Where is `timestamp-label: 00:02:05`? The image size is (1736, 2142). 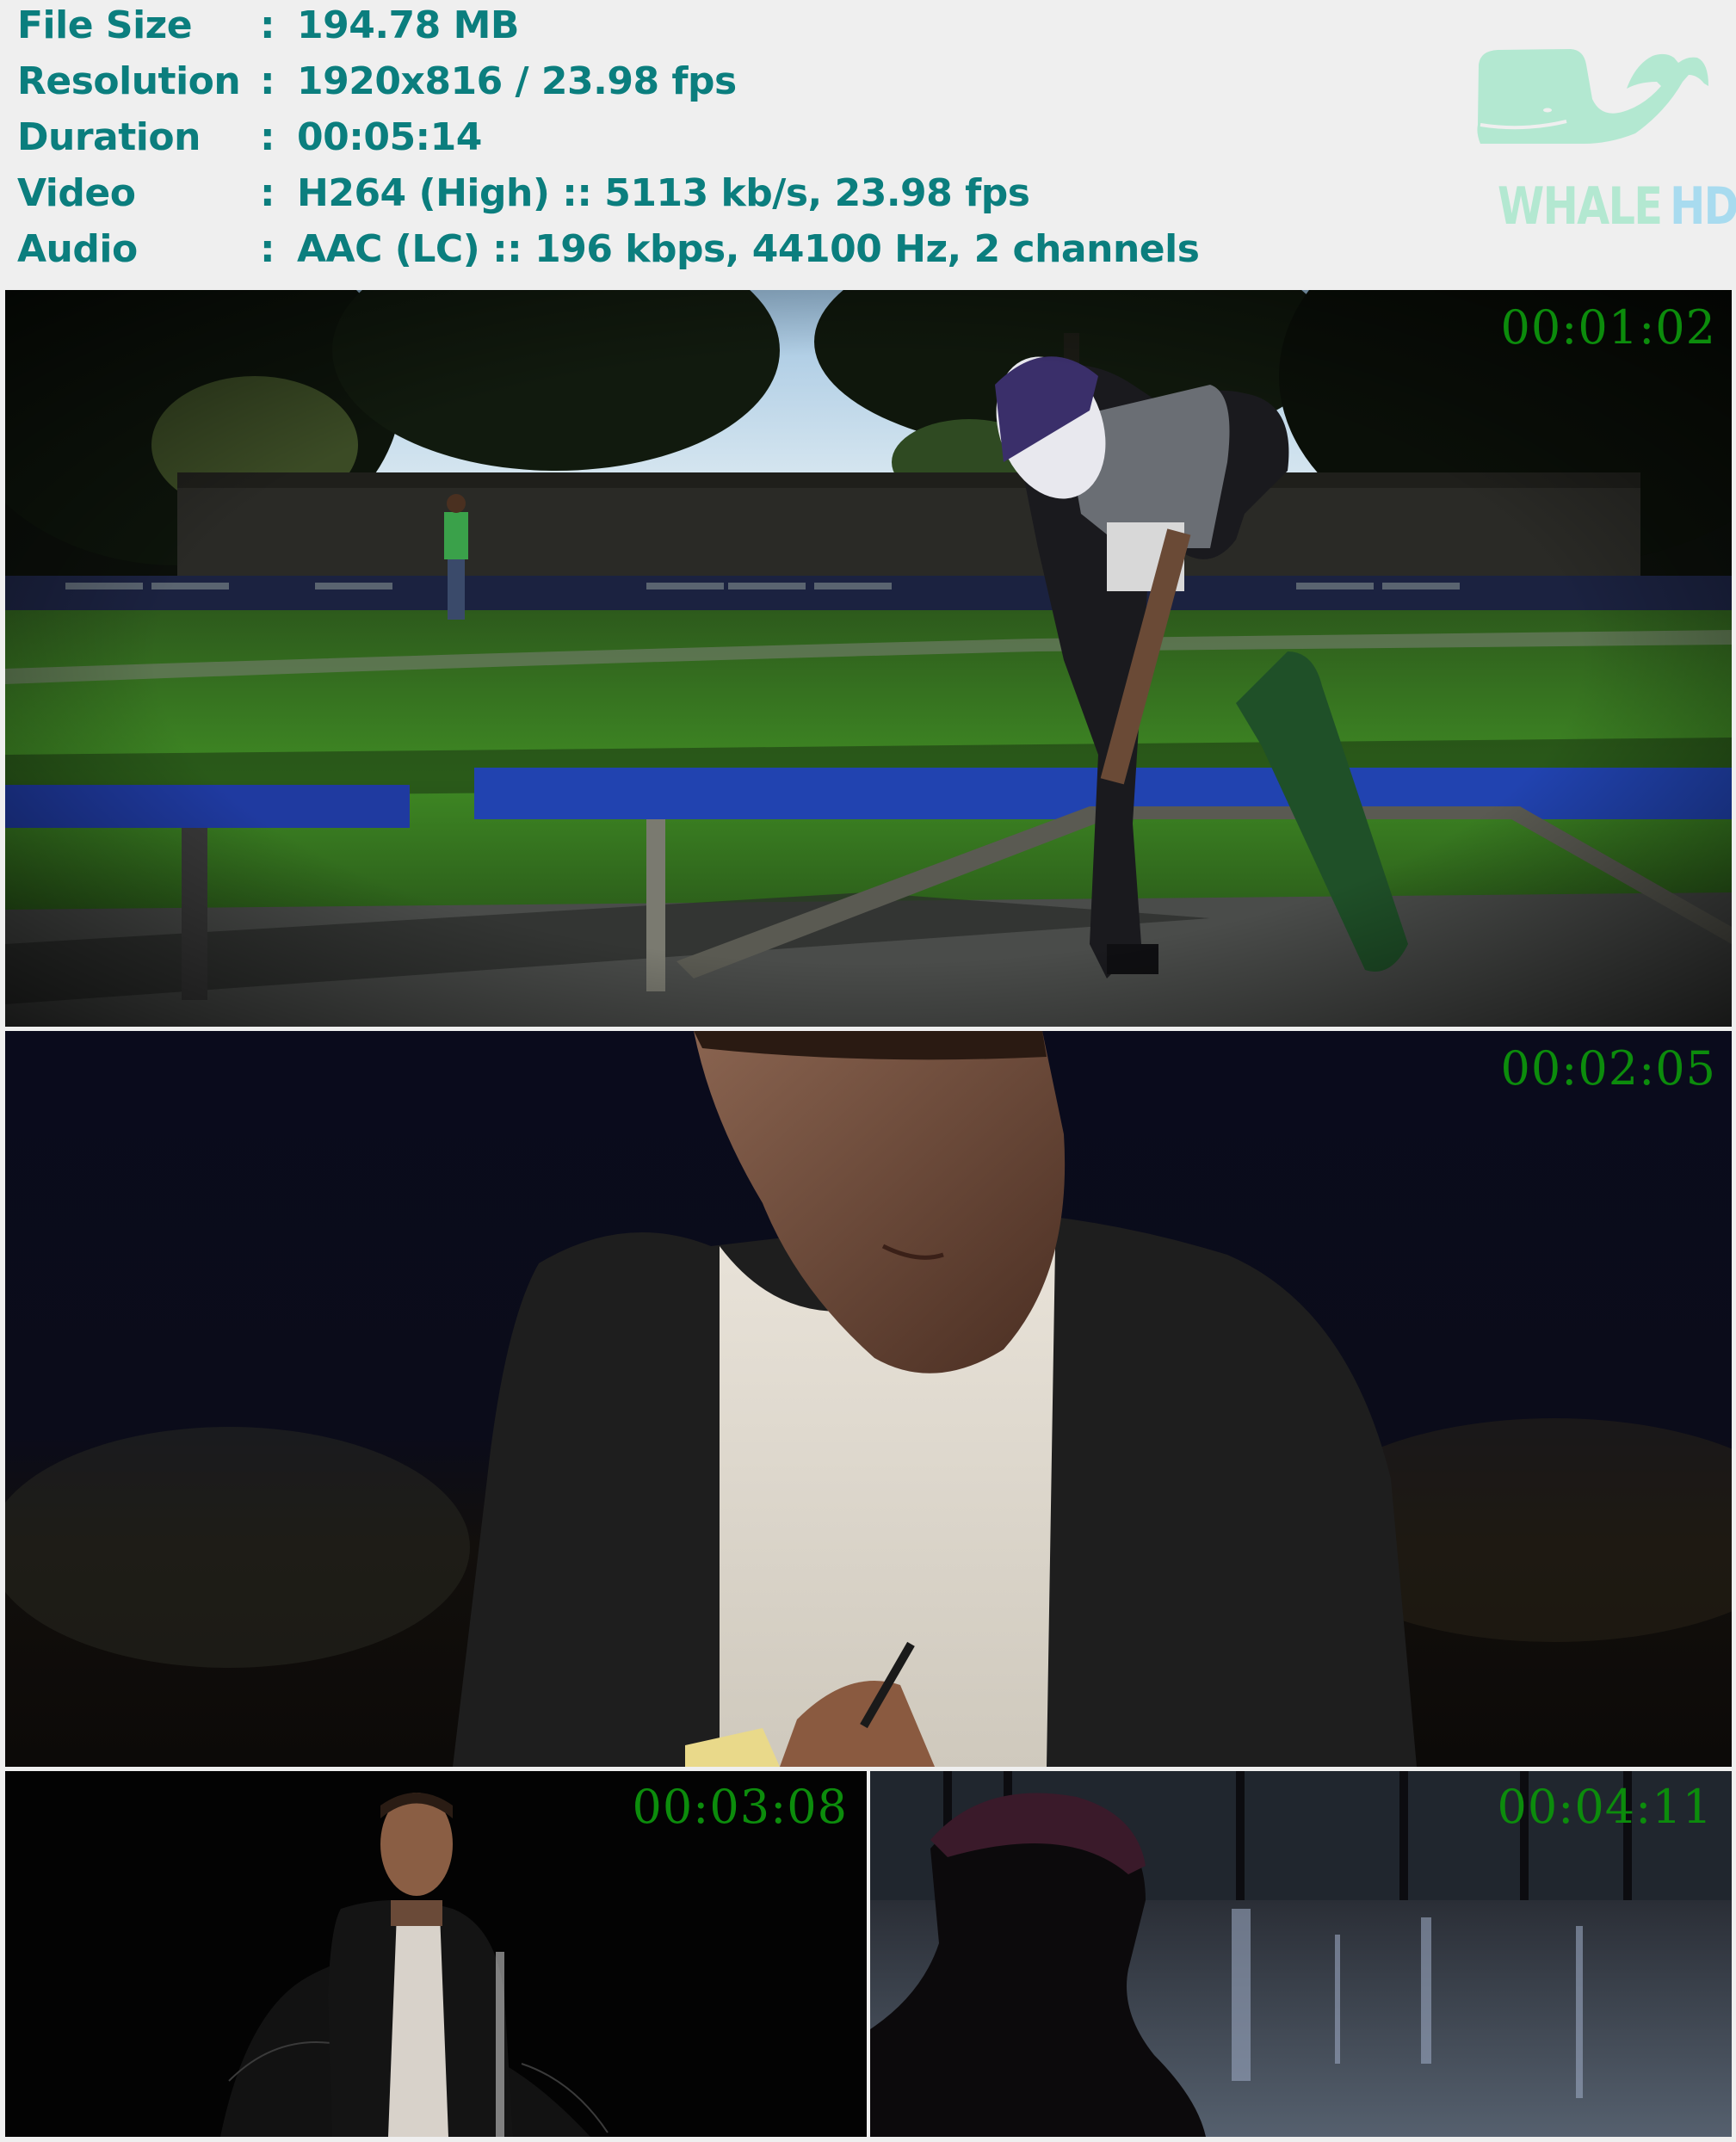 timestamp-label: 00:02:05 is located at coordinates (1608, 1068).